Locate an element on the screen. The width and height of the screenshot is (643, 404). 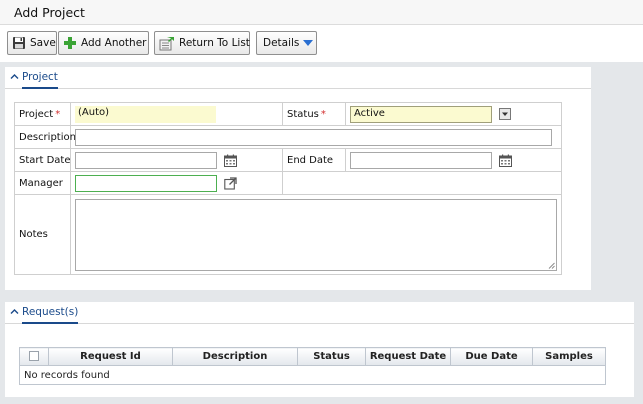
return-list-icon is located at coordinates (166, 43).